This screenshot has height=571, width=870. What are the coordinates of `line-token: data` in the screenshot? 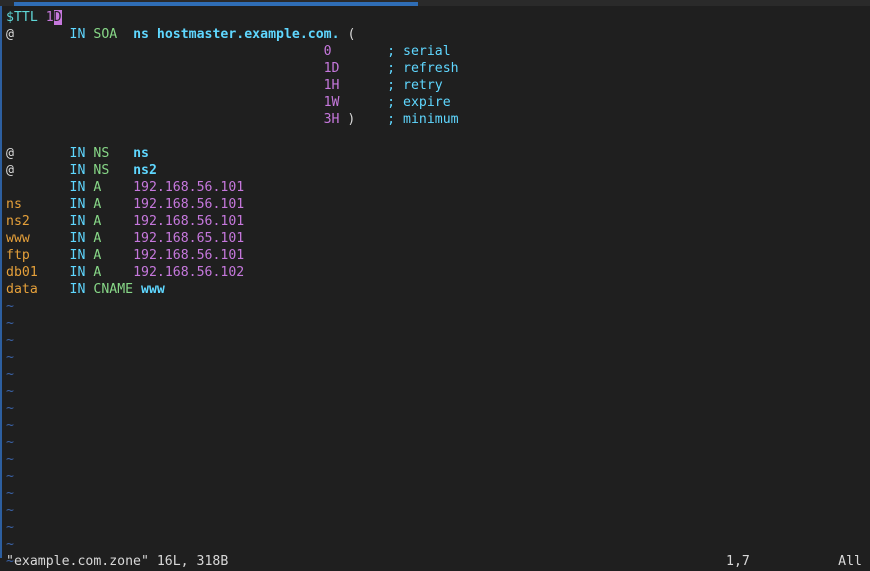 It's located at (22, 289).